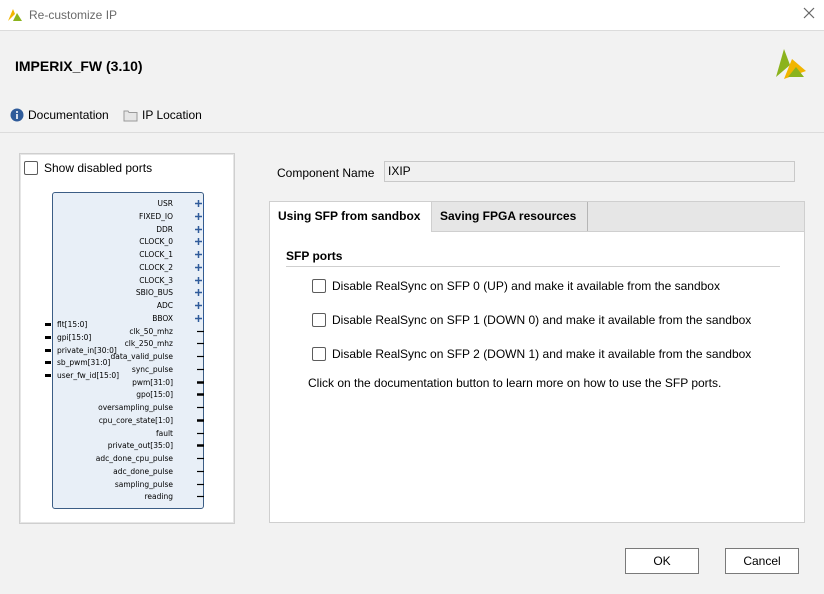  I want to click on documentation-link: Documentation, so click(59, 115).